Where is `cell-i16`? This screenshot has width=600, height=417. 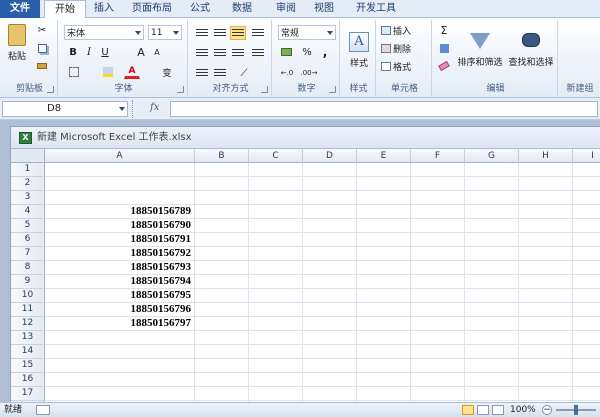 cell-i16 is located at coordinates (586, 380).